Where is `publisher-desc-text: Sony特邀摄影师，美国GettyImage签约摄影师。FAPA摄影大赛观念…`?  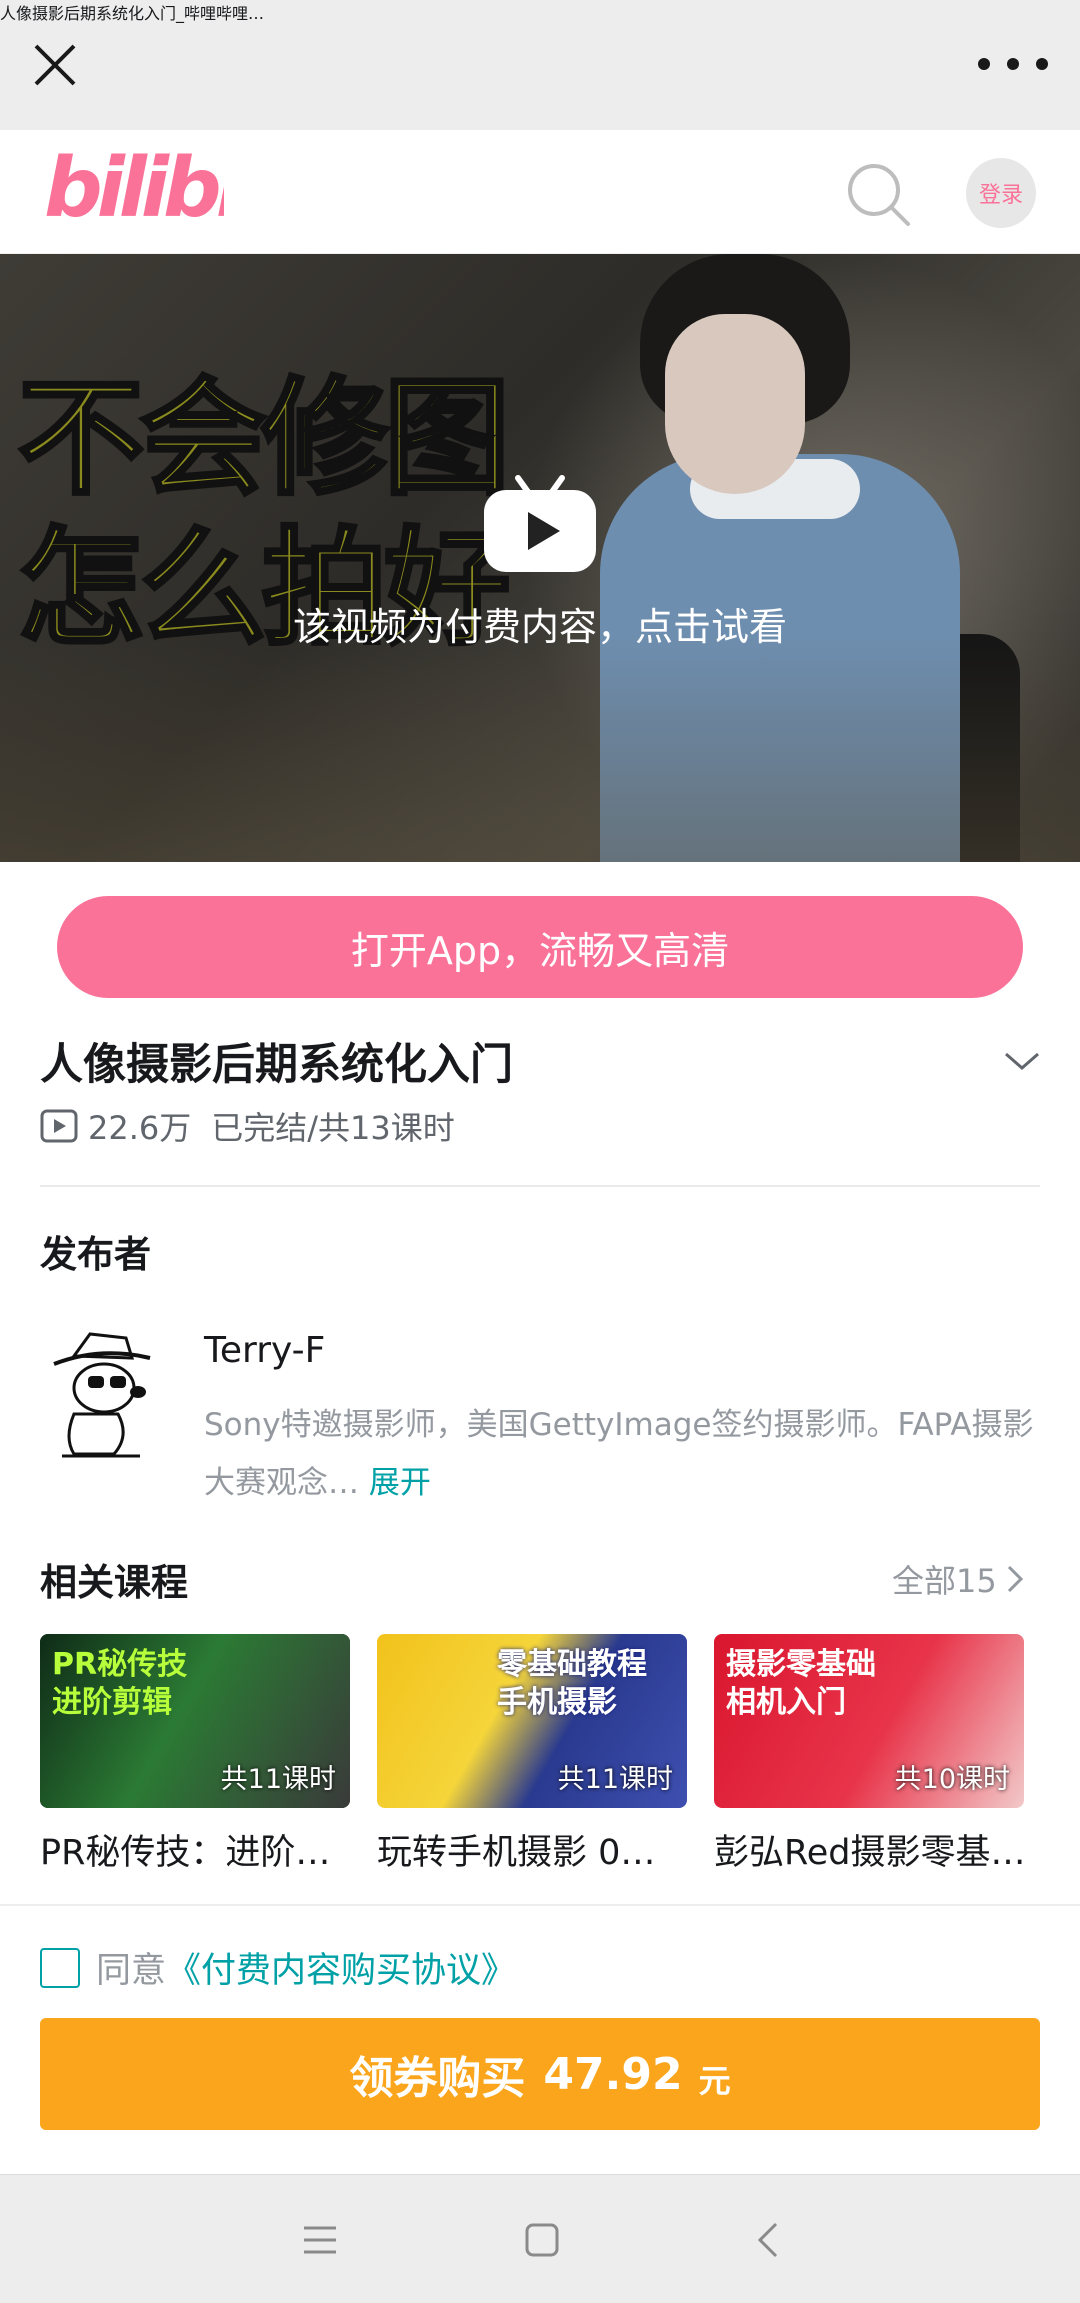
publisher-desc-text: Sony特邀摄影师，美国GettyImage签约摄影师。FAPA摄影大赛观念… is located at coordinates (619, 1454).